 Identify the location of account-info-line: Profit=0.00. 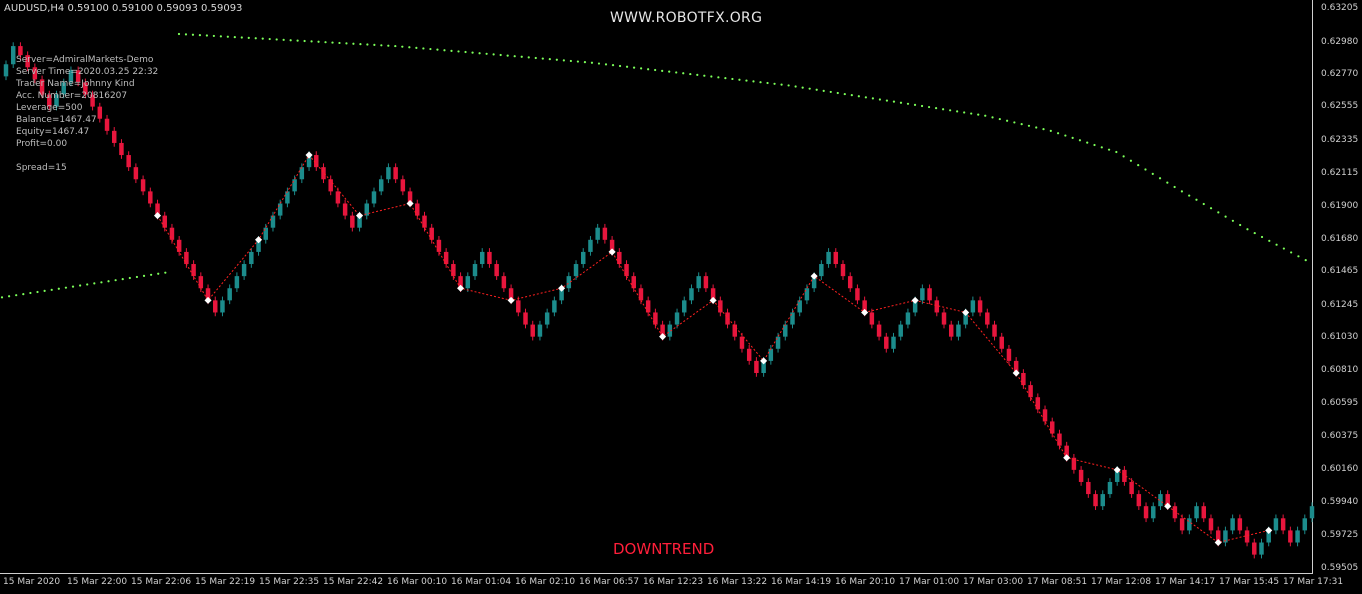
(42, 144).